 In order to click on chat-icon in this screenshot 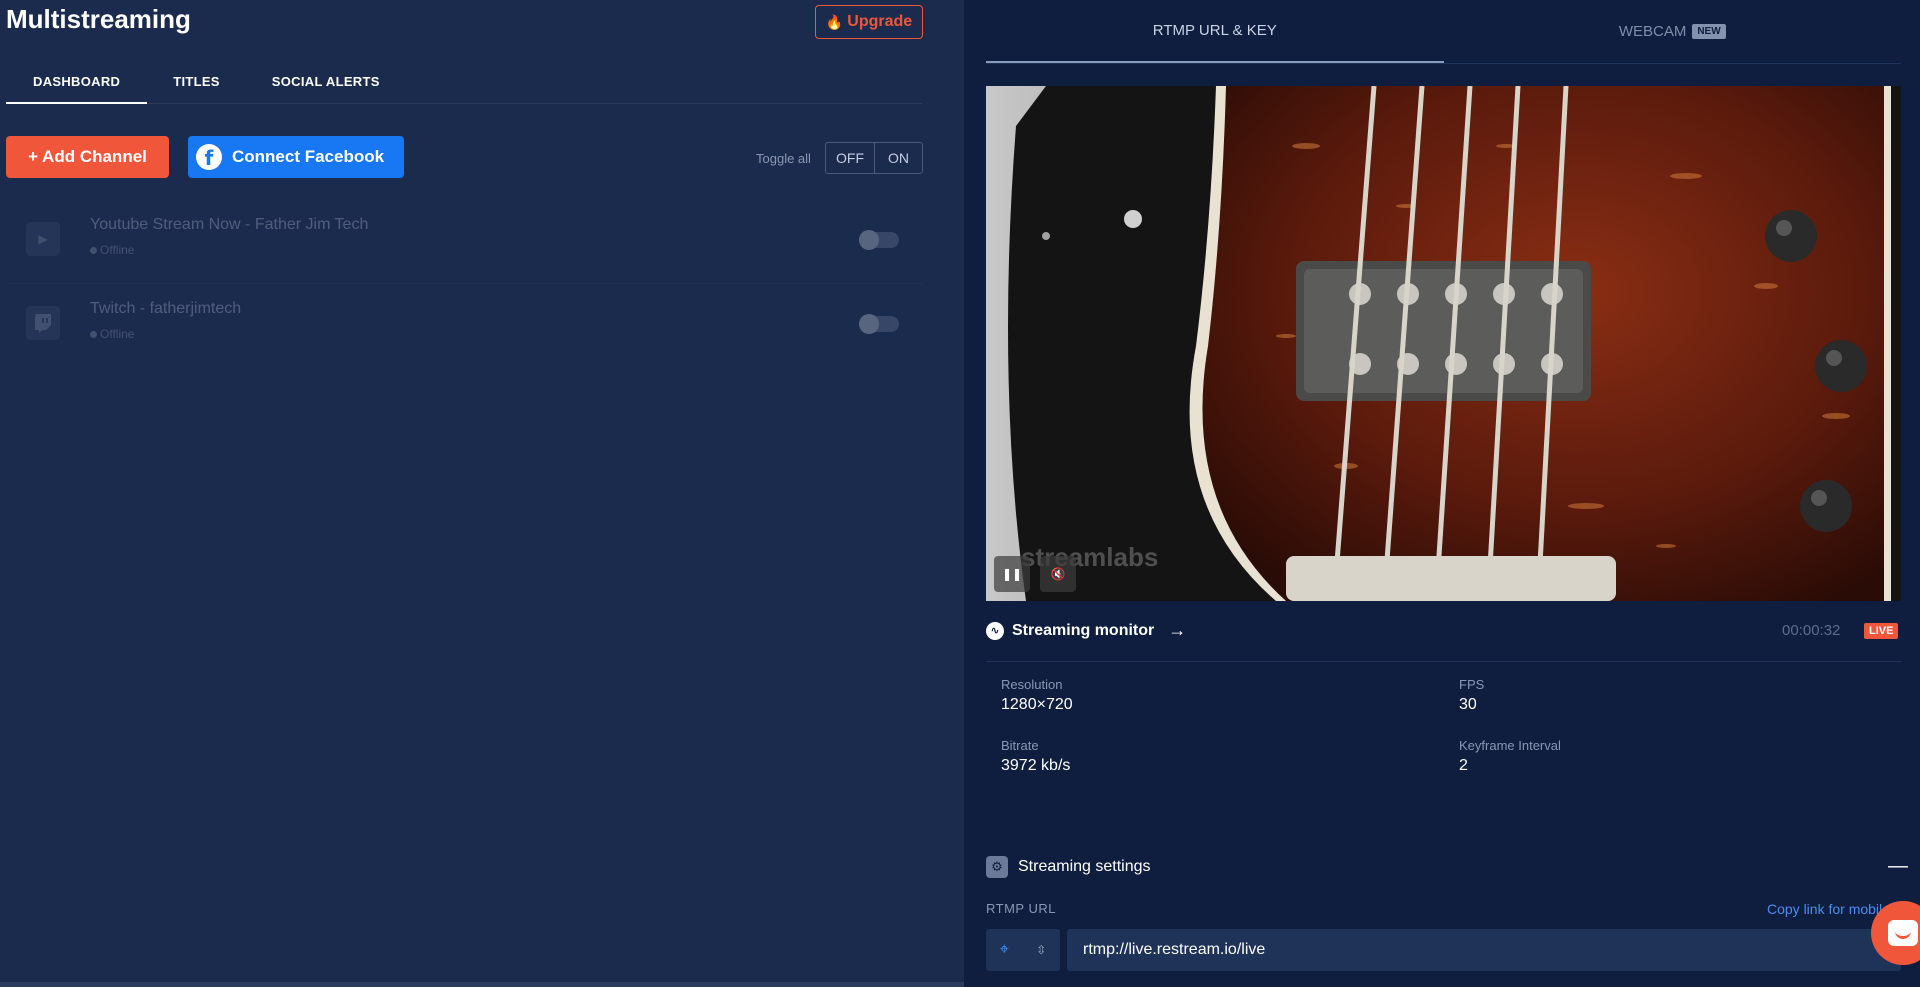, I will do `click(1895, 933)`.